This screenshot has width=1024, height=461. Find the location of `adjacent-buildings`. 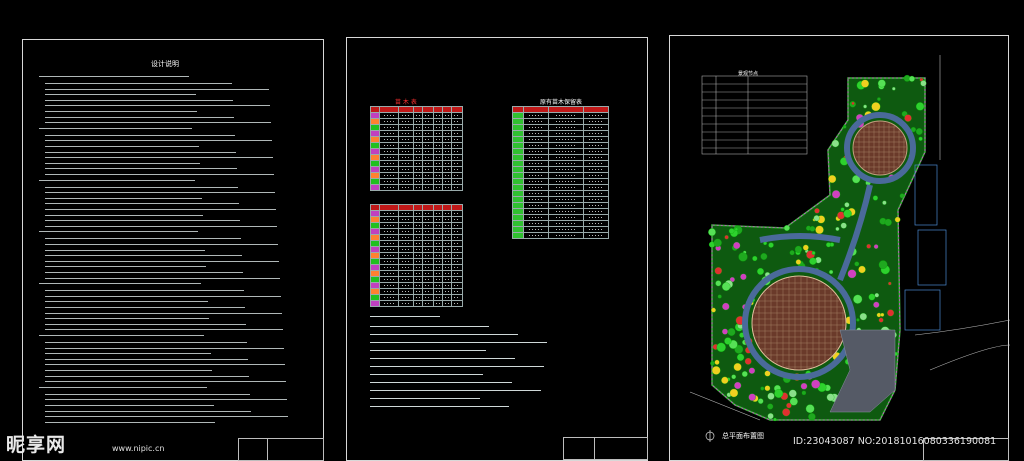

adjacent-buildings is located at coordinates (925, 247).